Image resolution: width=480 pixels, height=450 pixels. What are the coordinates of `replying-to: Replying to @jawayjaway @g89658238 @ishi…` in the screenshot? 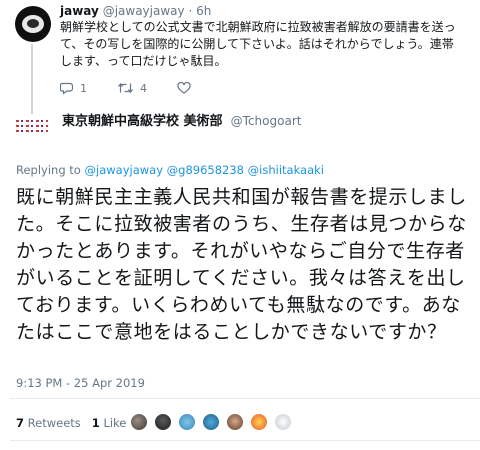 It's located at (170, 170).